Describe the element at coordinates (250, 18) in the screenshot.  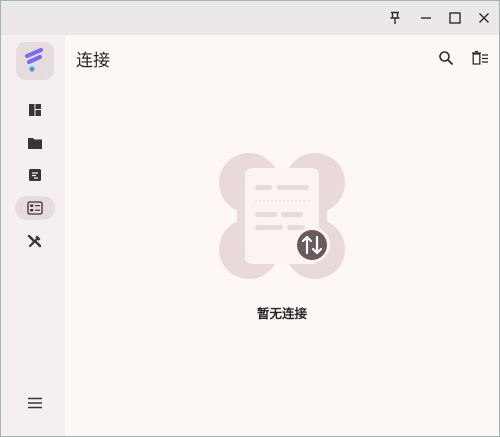
I see `title-bar` at that location.